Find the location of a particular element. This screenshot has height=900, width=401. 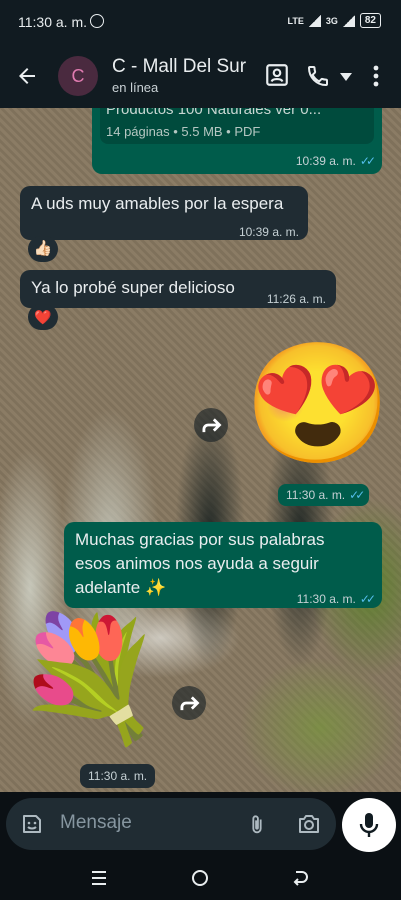

phone-icon is located at coordinates (318, 76).